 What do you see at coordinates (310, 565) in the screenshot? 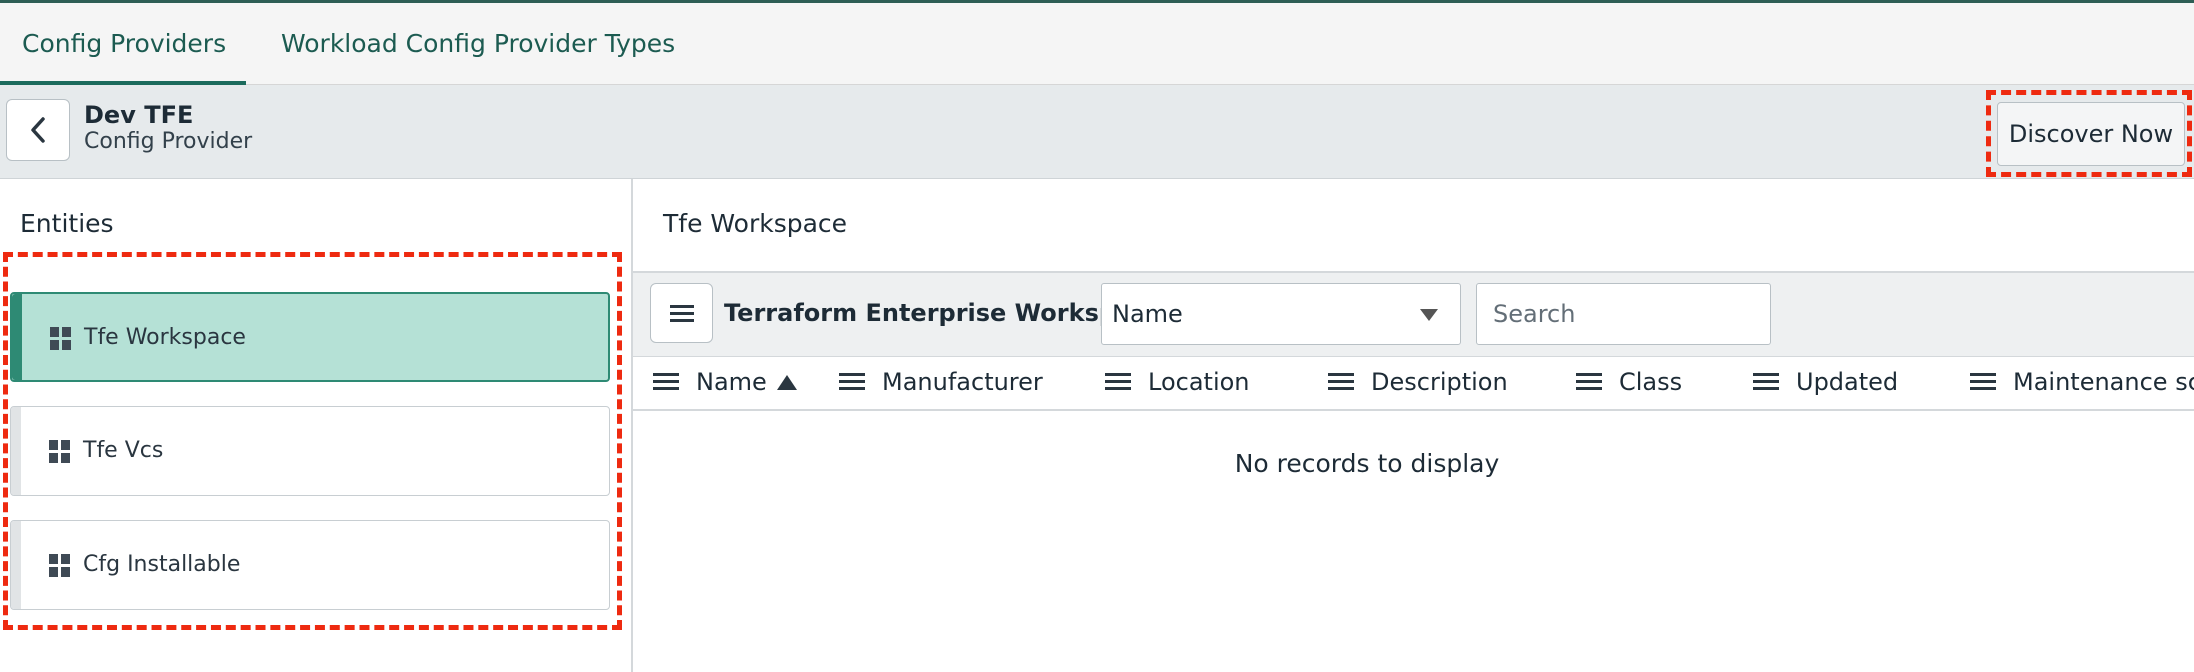
I see `entity-item-cfg-installable: Cfg Installable` at bounding box center [310, 565].